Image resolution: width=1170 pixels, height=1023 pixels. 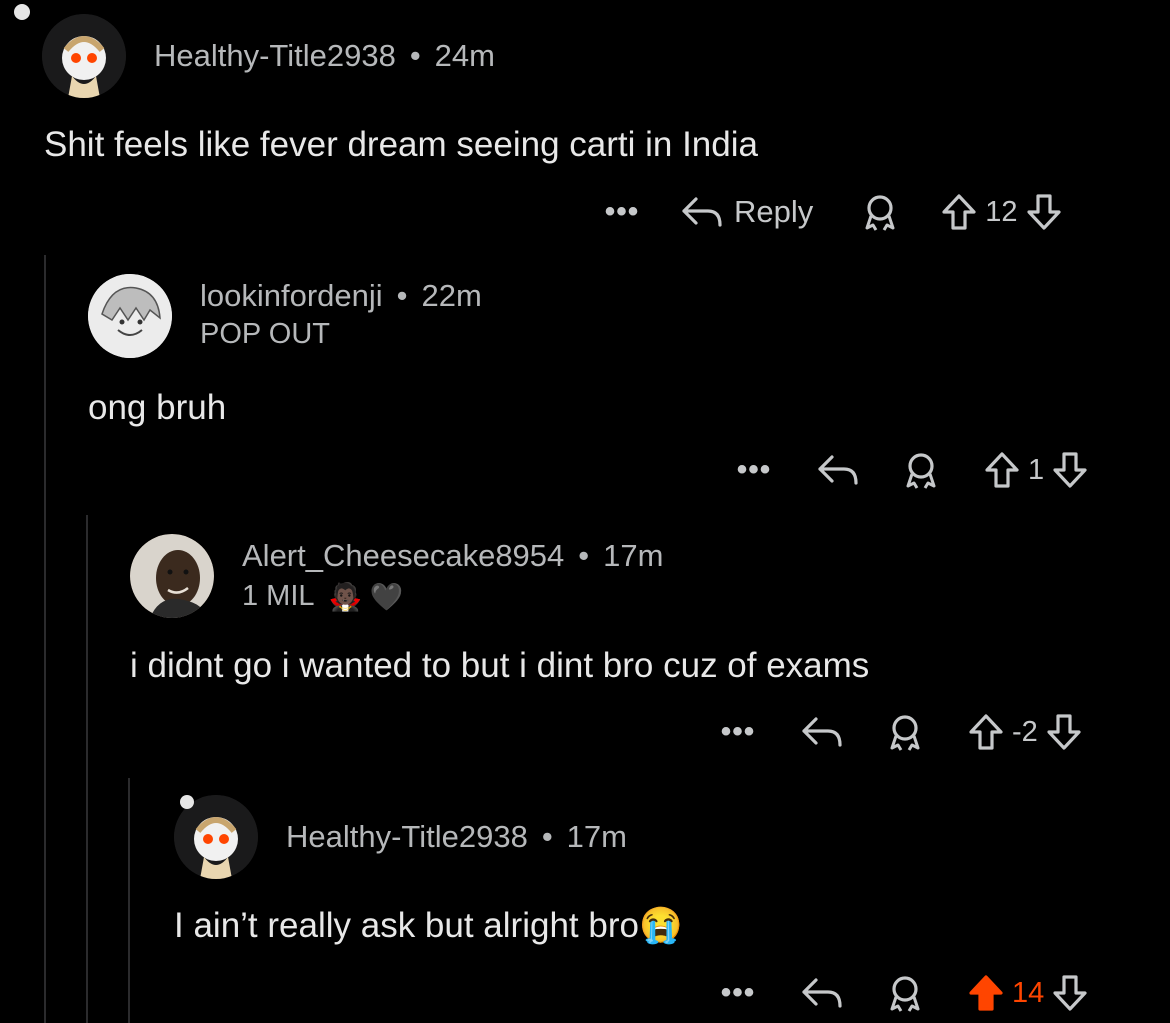 What do you see at coordinates (278, 596) in the screenshot?
I see `flair-text: 1 MIL` at bounding box center [278, 596].